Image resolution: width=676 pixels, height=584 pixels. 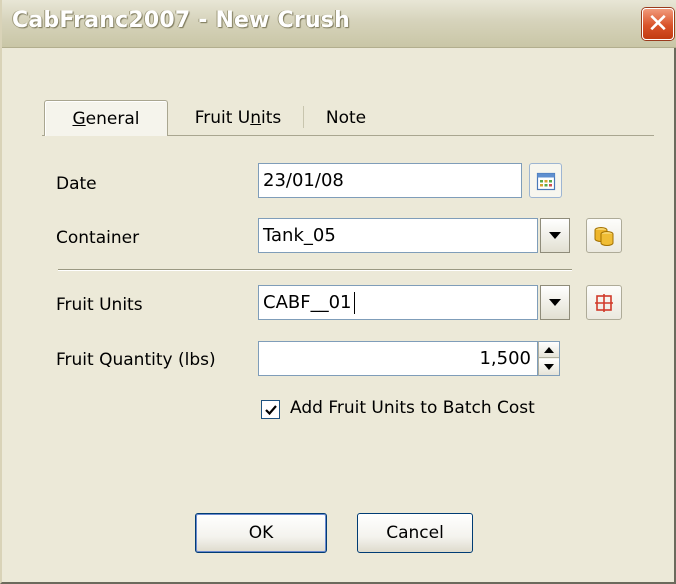 I want to click on close-button: ✕, so click(x=658, y=24).